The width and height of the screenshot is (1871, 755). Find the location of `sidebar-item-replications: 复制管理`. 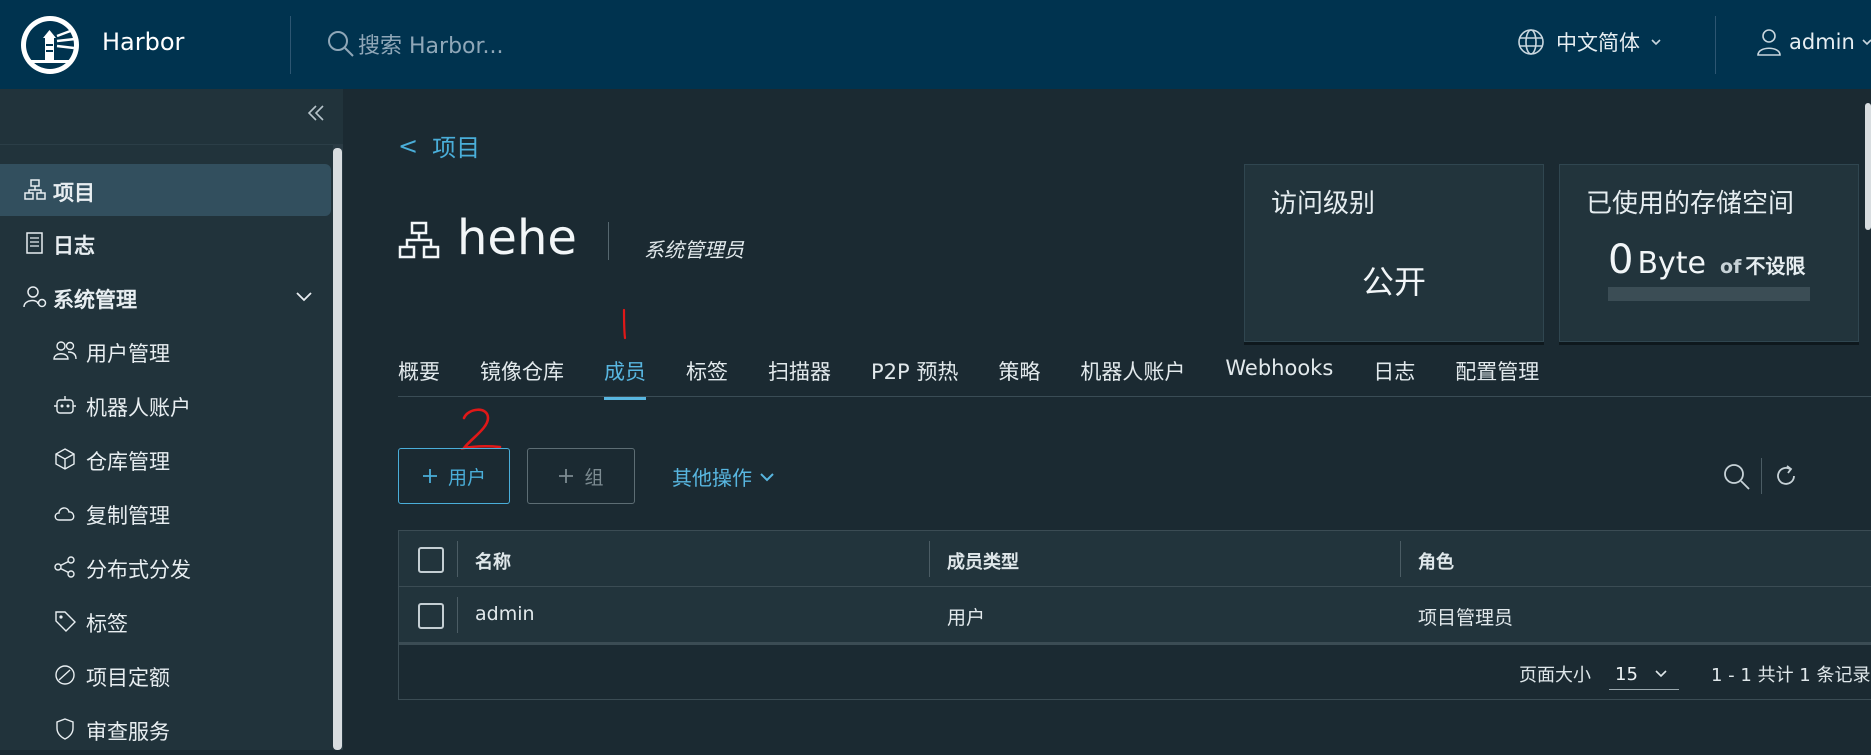

sidebar-item-replications: 复制管理 is located at coordinates (165, 513).